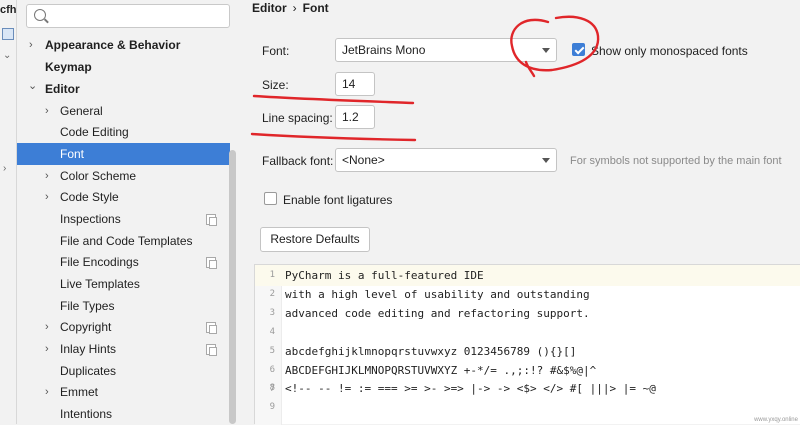  I want to click on restore-defaults-button: Restore Defaults, so click(315, 239).